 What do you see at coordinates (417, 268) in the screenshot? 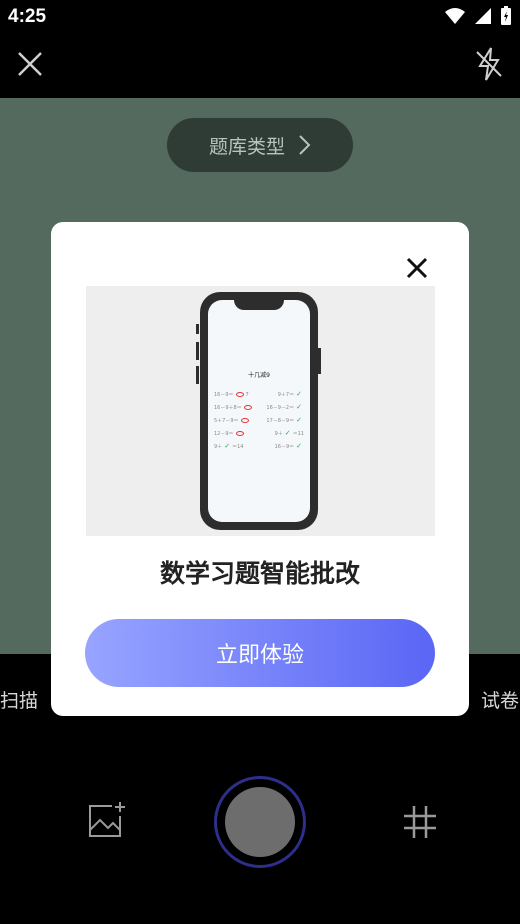
I see `dialog-close-icon` at bounding box center [417, 268].